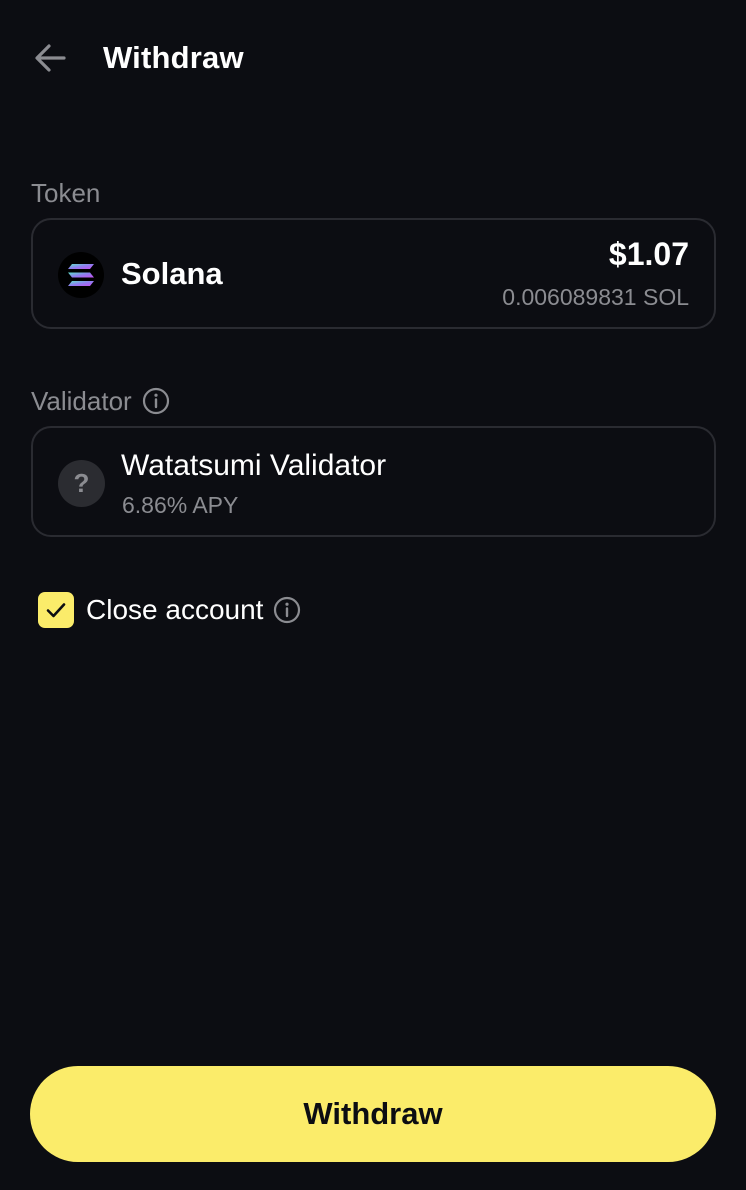 This screenshot has height=1190, width=746. Describe the element at coordinates (173, 57) in the screenshot. I see `page-title: Withdraw` at that location.